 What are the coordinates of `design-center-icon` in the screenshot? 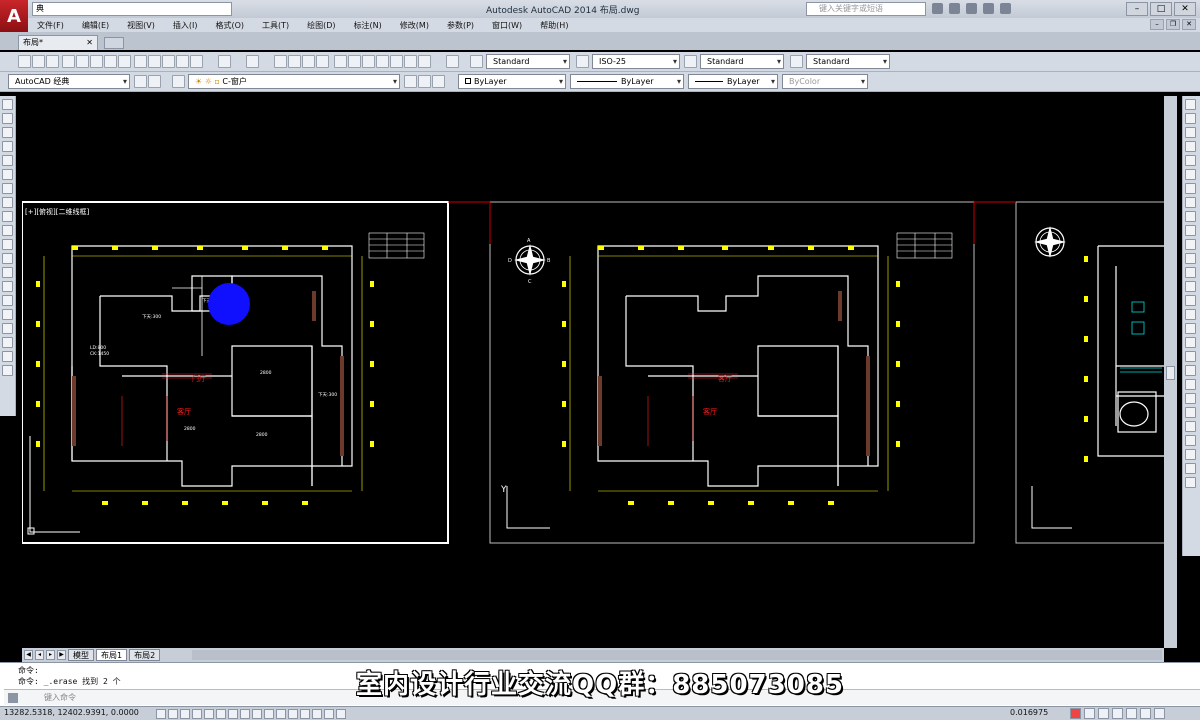 It's located at (354, 61).